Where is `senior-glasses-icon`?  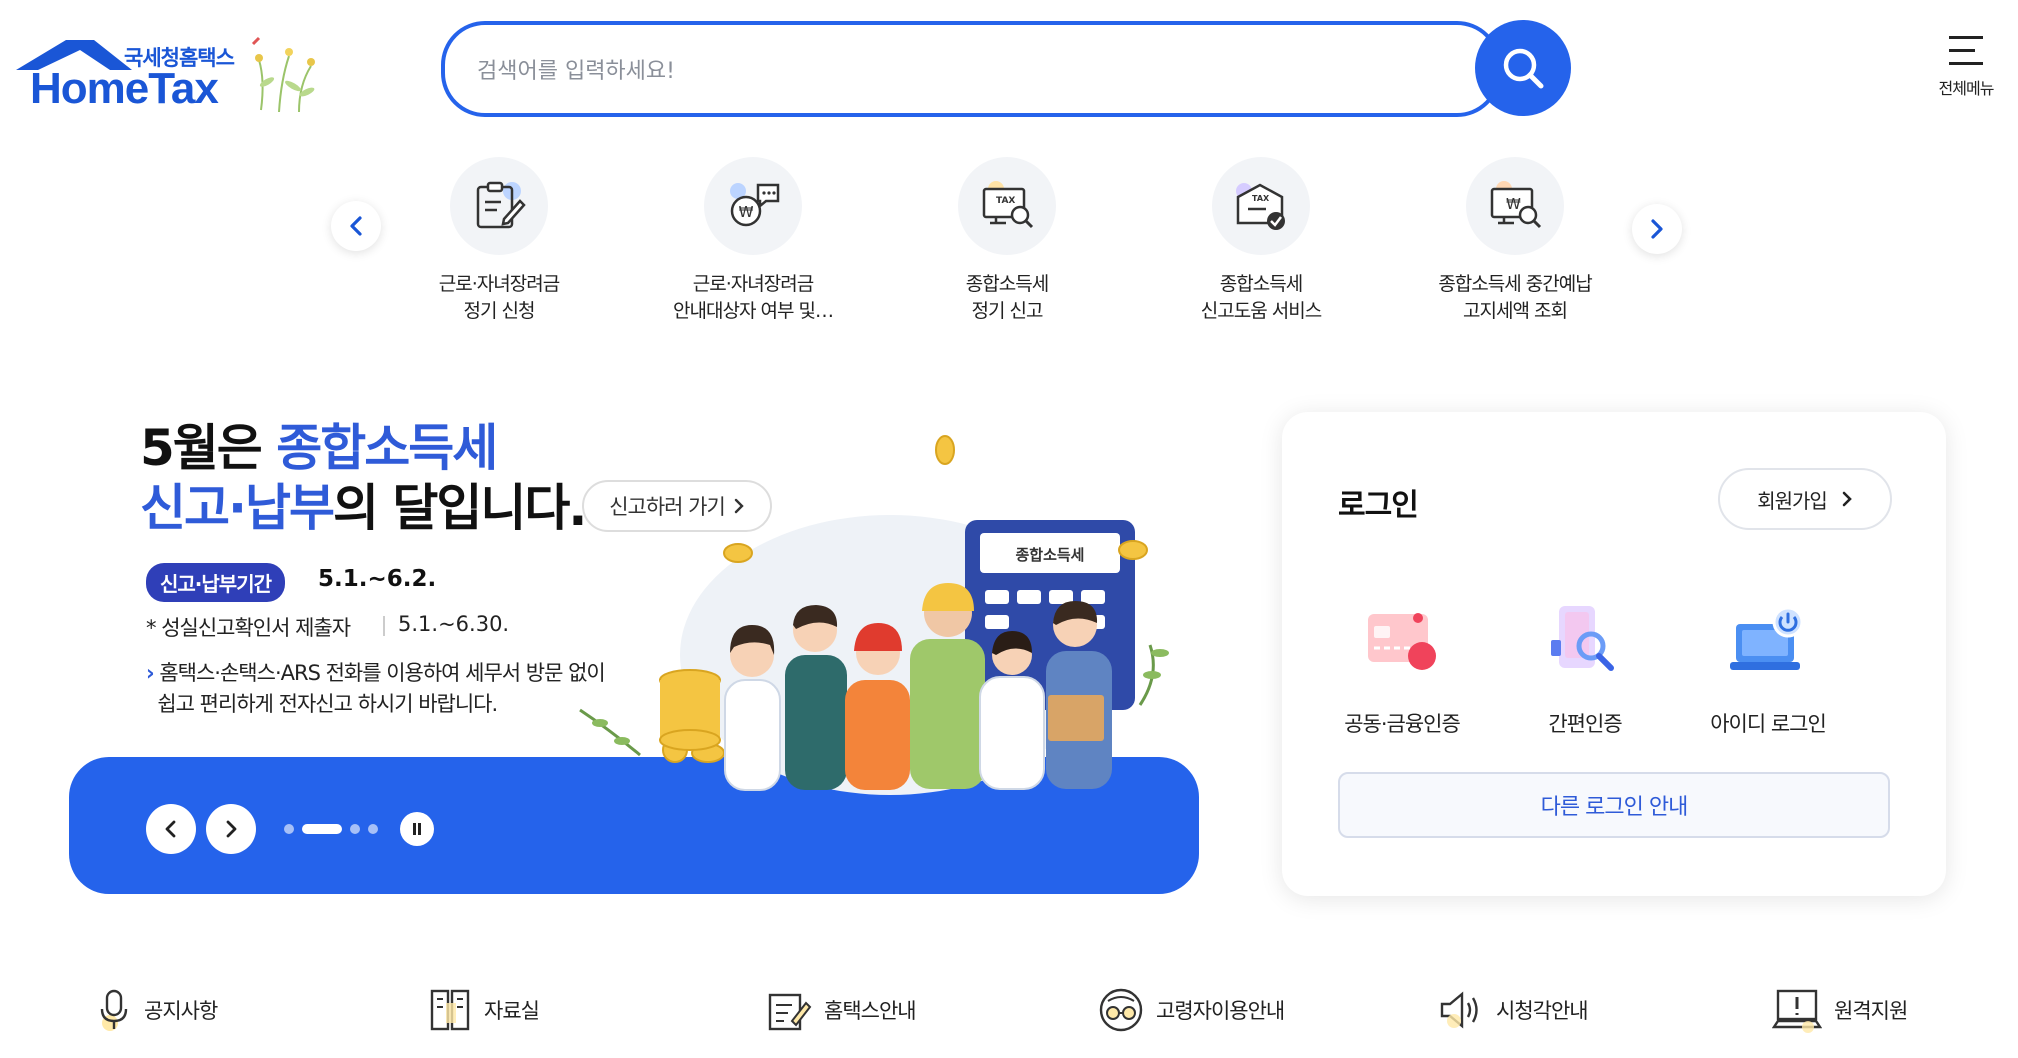 senior-glasses-icon is located at coordinates (1121, 1010).